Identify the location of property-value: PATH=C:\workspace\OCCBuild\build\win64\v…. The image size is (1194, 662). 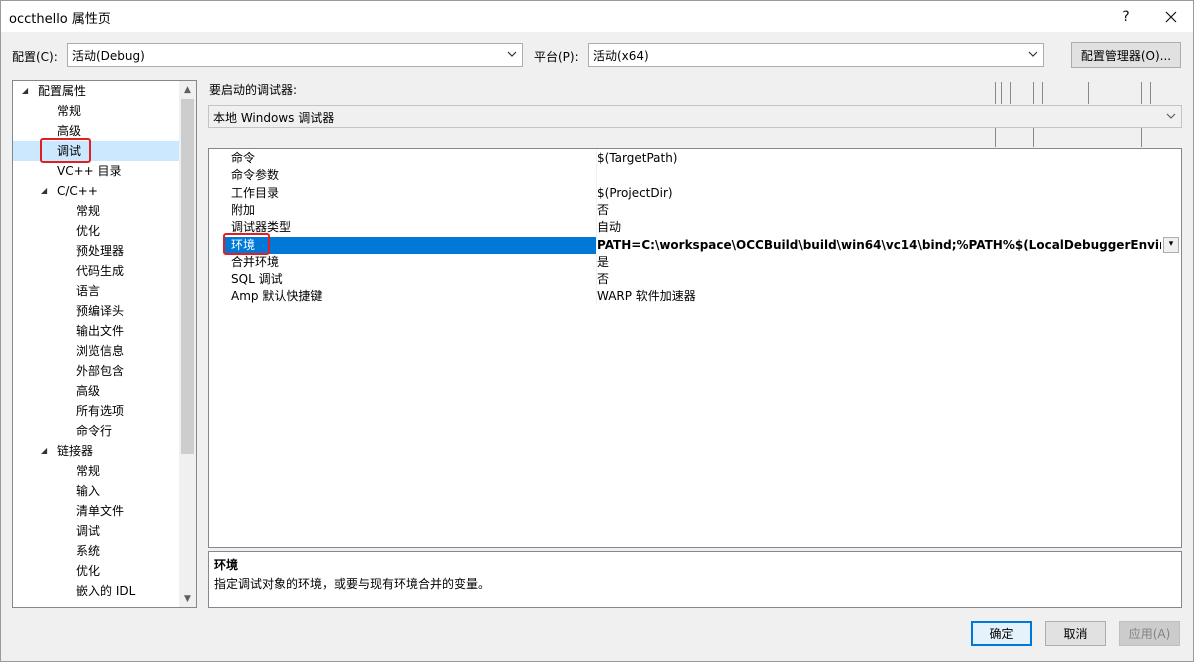
(879, 245).